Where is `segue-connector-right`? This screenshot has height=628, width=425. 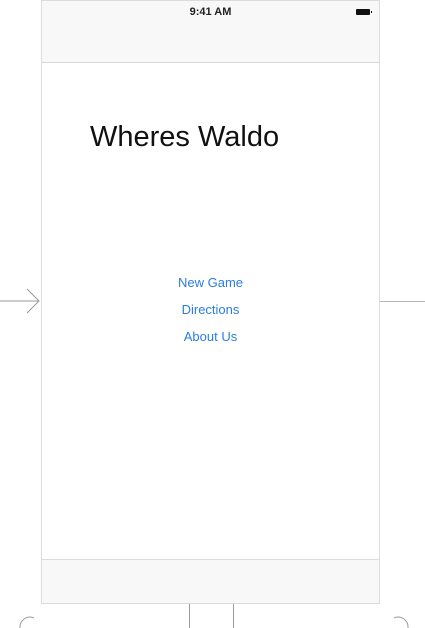
segue-connector-right is located at coordinates (233, 616).